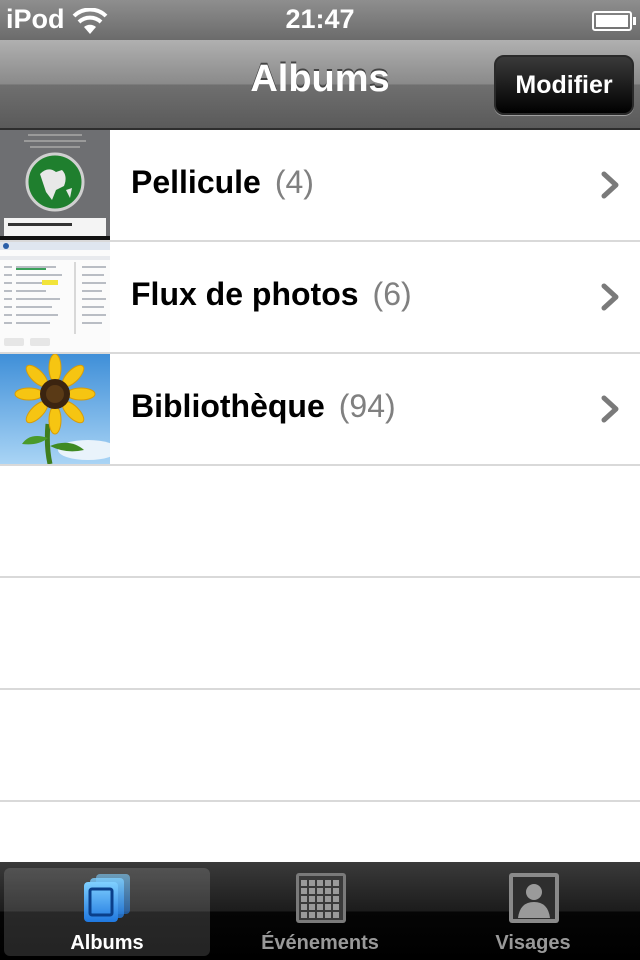 The width and height of the screenshot is (640, 960). I want to click on tab-visages: Visages, so click(533, 912).